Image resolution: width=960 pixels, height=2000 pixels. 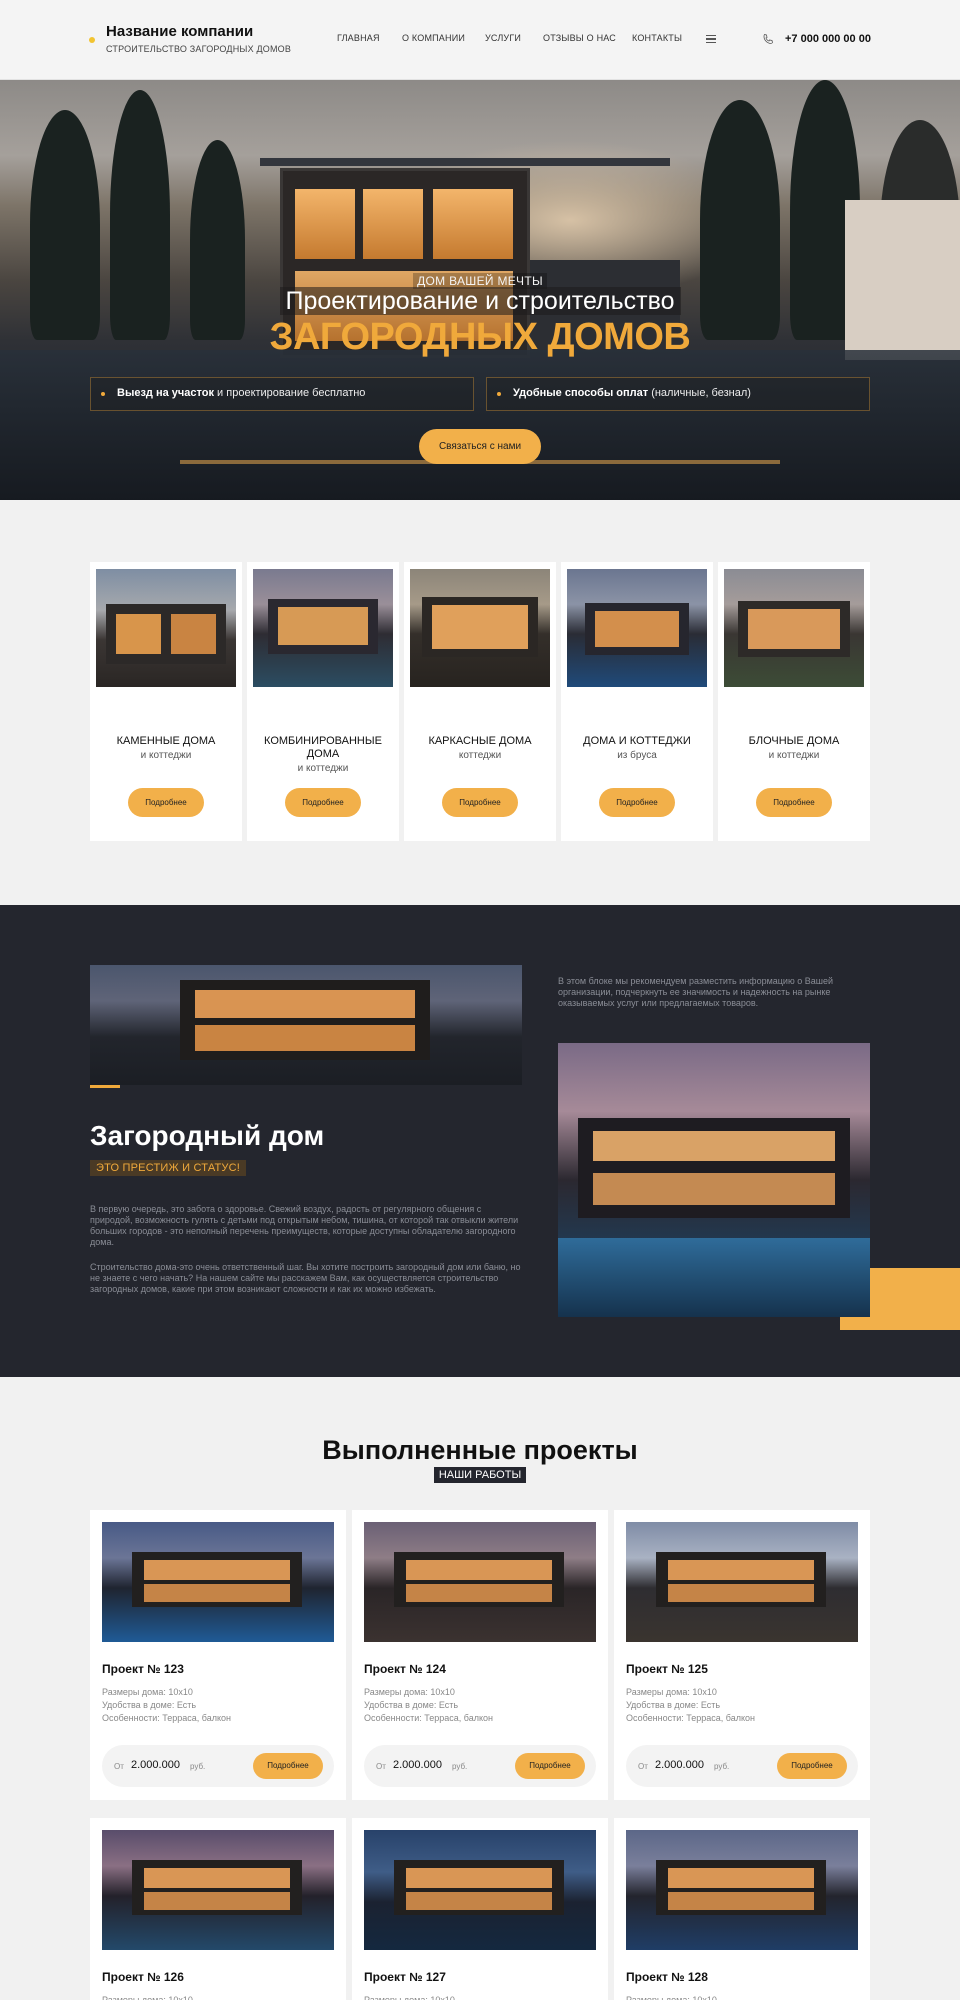 I want to click on category-card: БЛОЧНЫЕ ДОМА и коттеджи Подробнее, so click(x=794, y=701).